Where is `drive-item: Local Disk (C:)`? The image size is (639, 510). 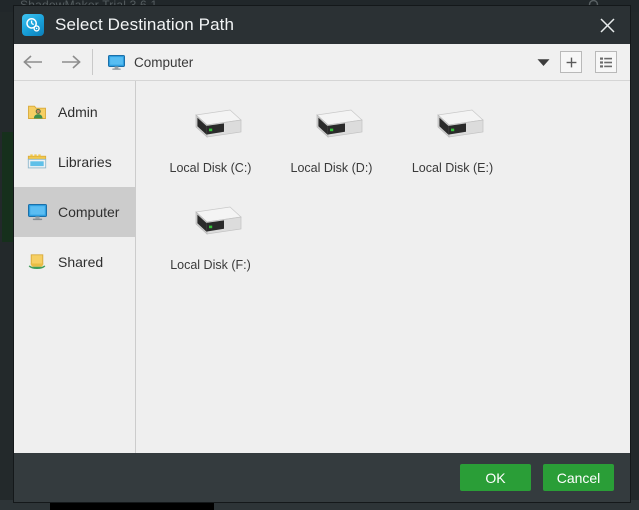
drive-item: Local Disk (C:) is located at coordinates (210, 145).